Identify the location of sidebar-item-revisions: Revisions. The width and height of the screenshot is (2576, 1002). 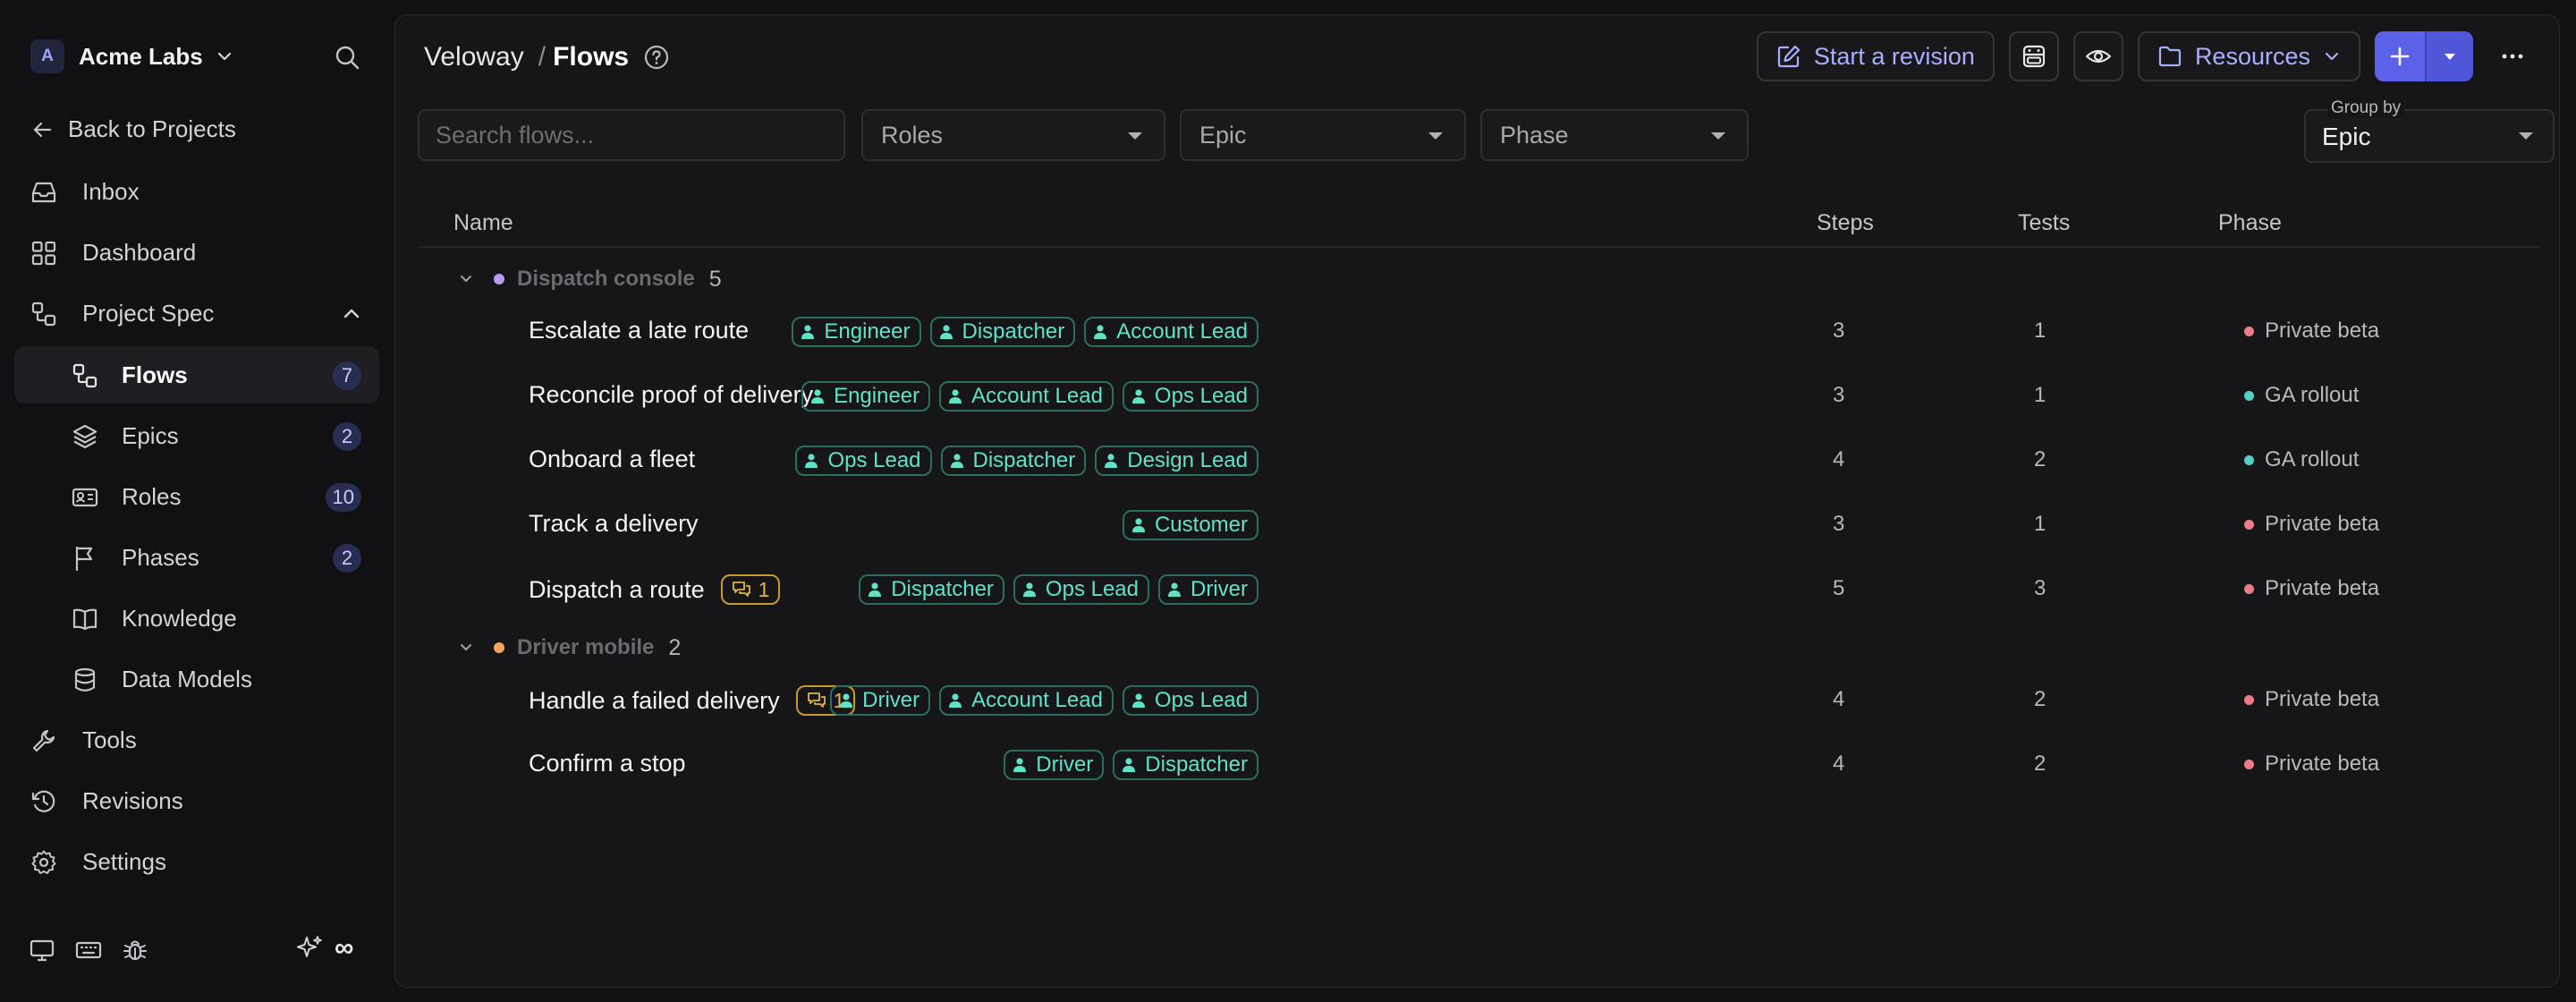
(196, 800).